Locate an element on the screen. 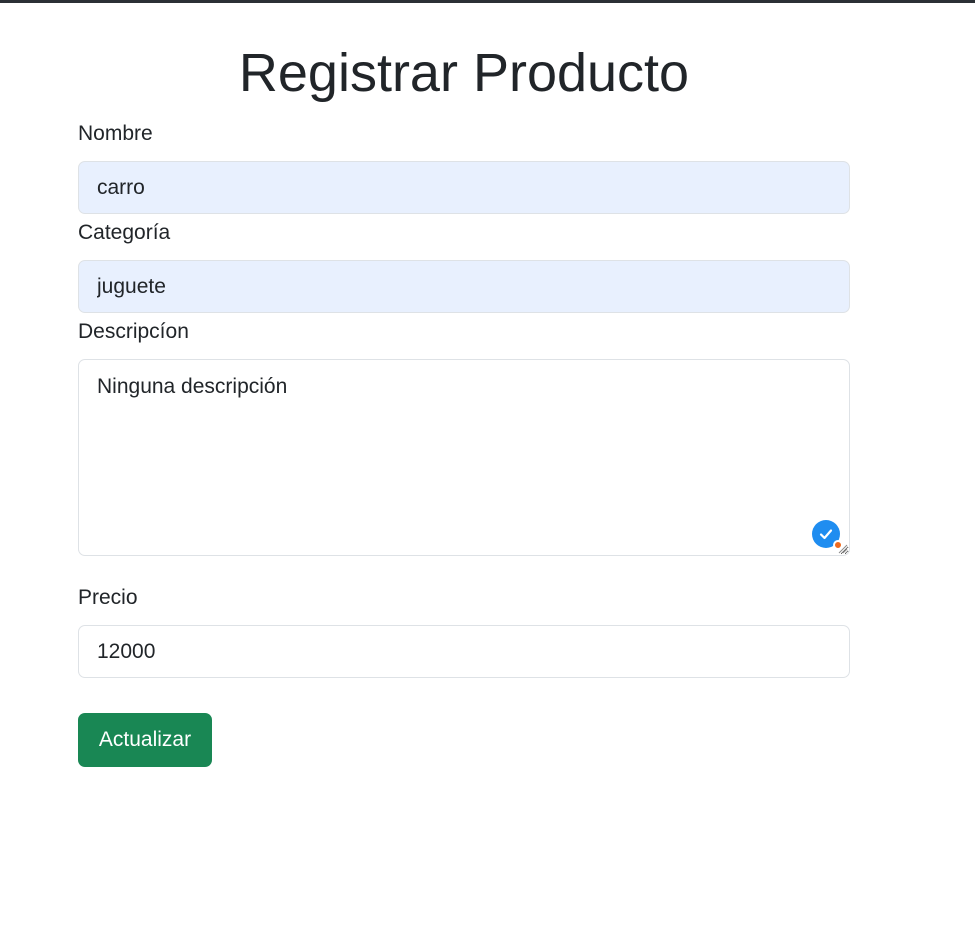  categoria-label: Categoría is located at coordinates (124, 232).